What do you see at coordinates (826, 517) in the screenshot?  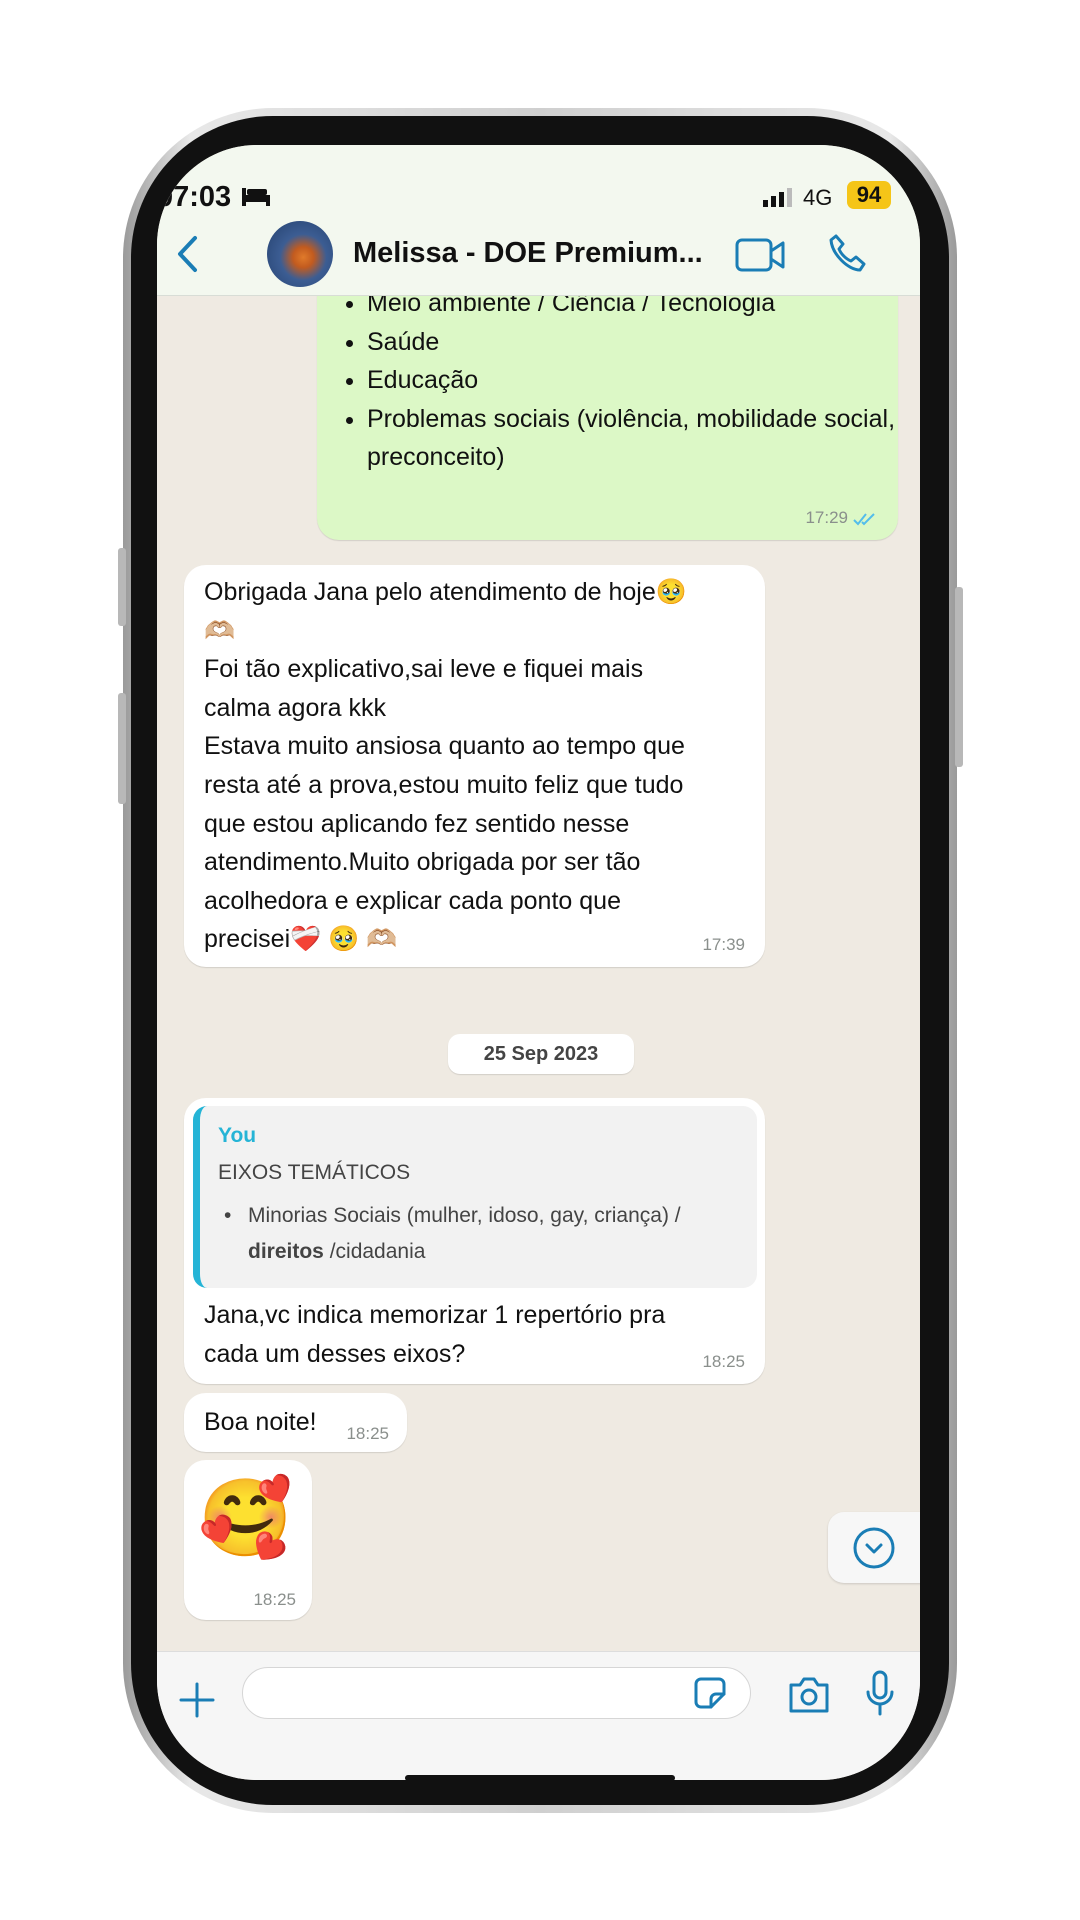 I see `message-time: 17:29` at bounding box center [826, 517].